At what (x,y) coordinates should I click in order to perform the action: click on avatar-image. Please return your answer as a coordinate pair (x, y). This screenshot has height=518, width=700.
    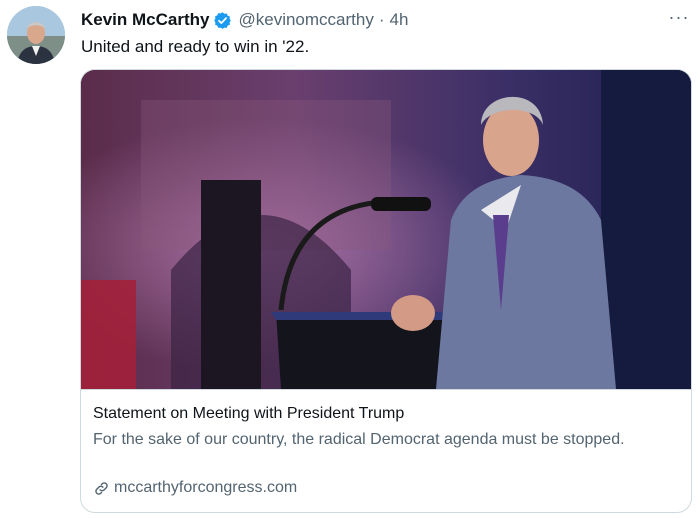
    Looking at the image, I should click on (36, 35).